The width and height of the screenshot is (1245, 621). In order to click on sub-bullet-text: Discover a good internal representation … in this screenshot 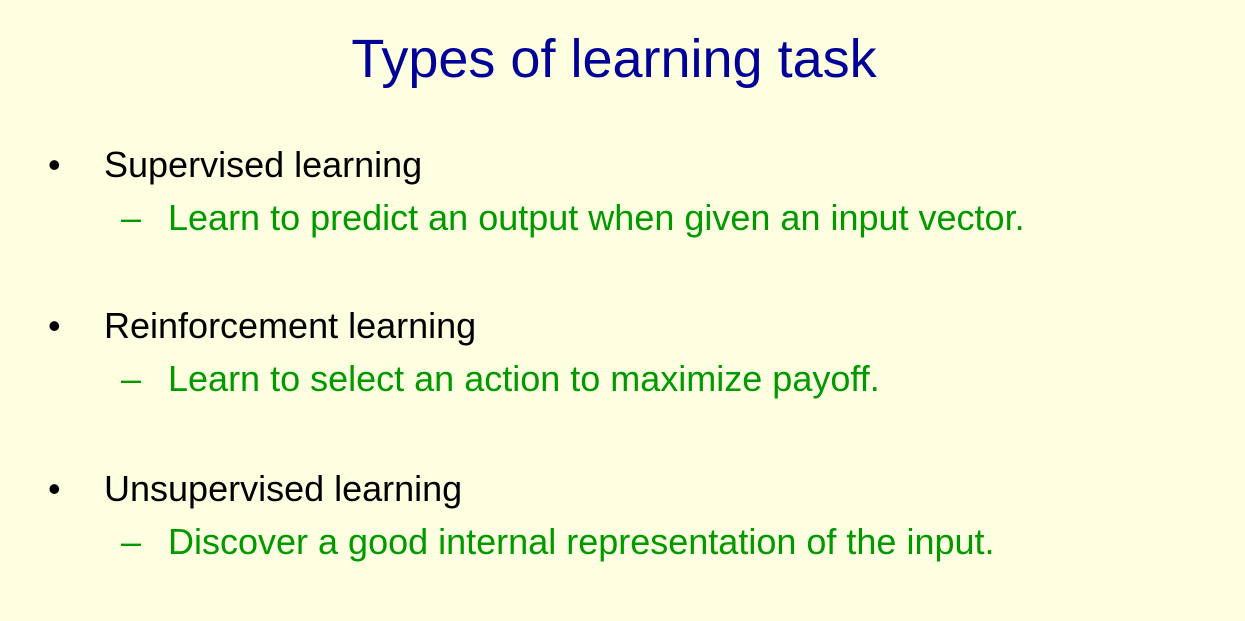, I will do `click(581, 541)`.